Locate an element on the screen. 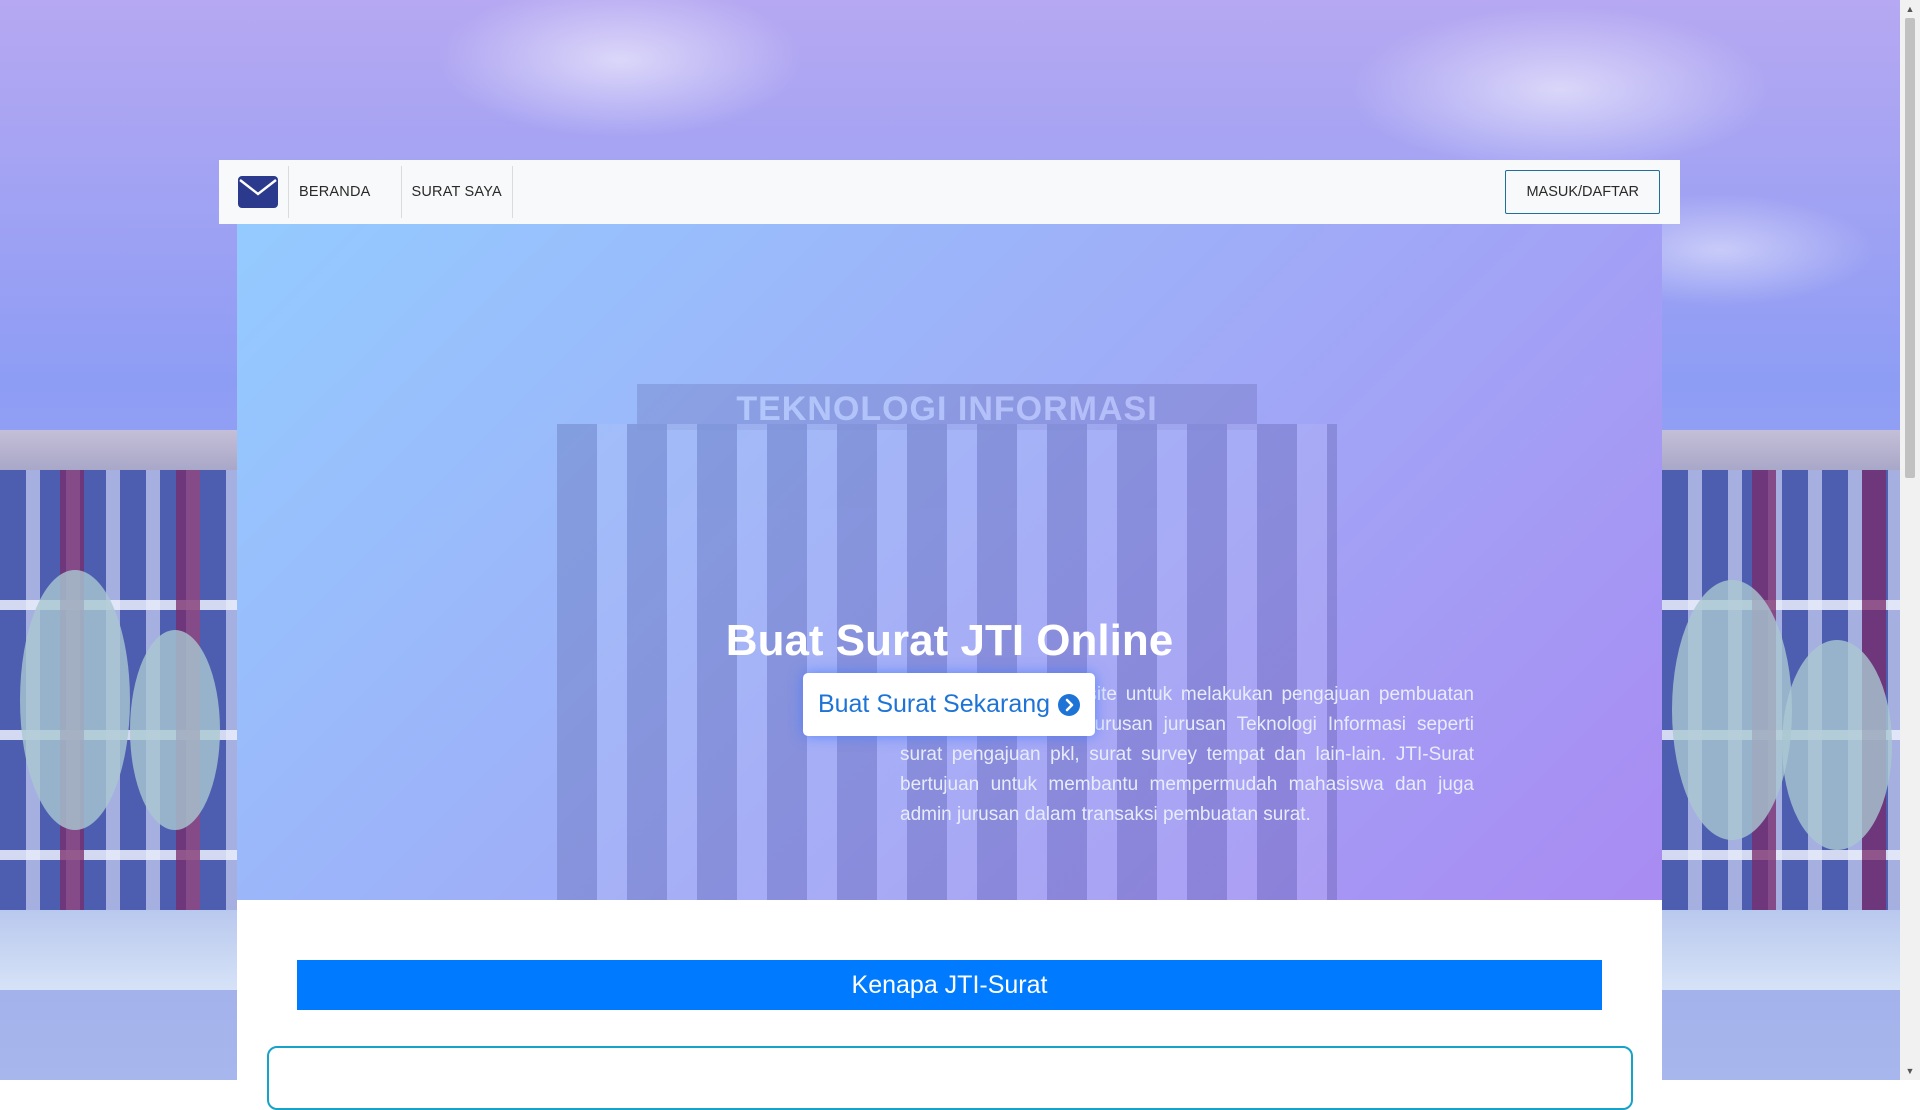  nav-links: BERANDA SURAT SAYA is located at coordinates (400, 192).